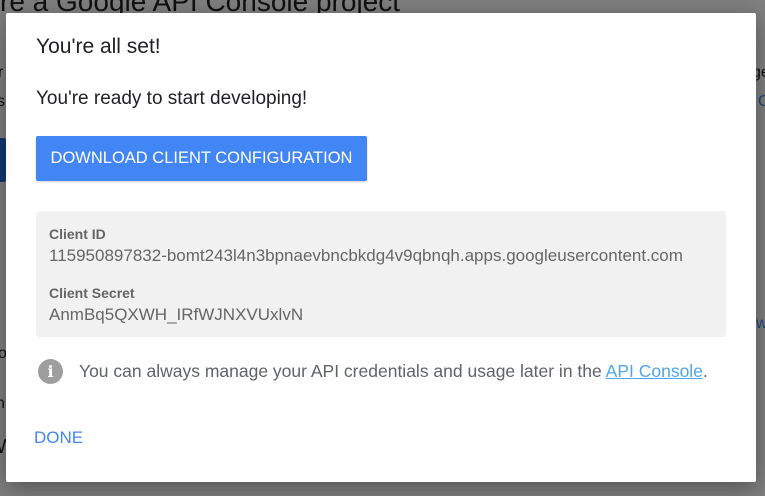 Image resolution: width=765 pixels, height=496 pixels. Describe the element at coordinates (172, 98) in the screenshot. I see `dialog-subtitle: You're ready to start developing!` at that location.